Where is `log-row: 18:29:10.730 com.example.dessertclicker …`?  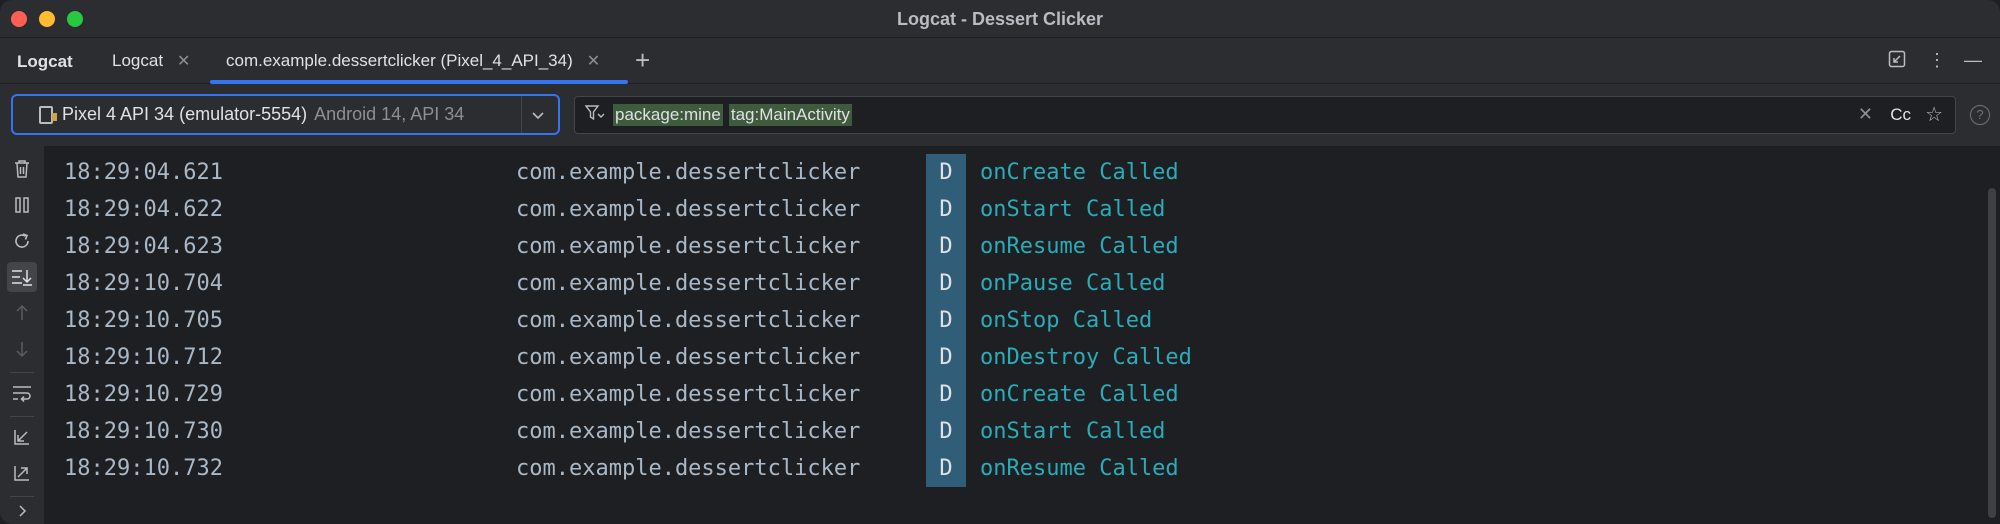 log-row: 18:29:10.730 com.example.dessertclicker … is located at coordinates (1014, 431).